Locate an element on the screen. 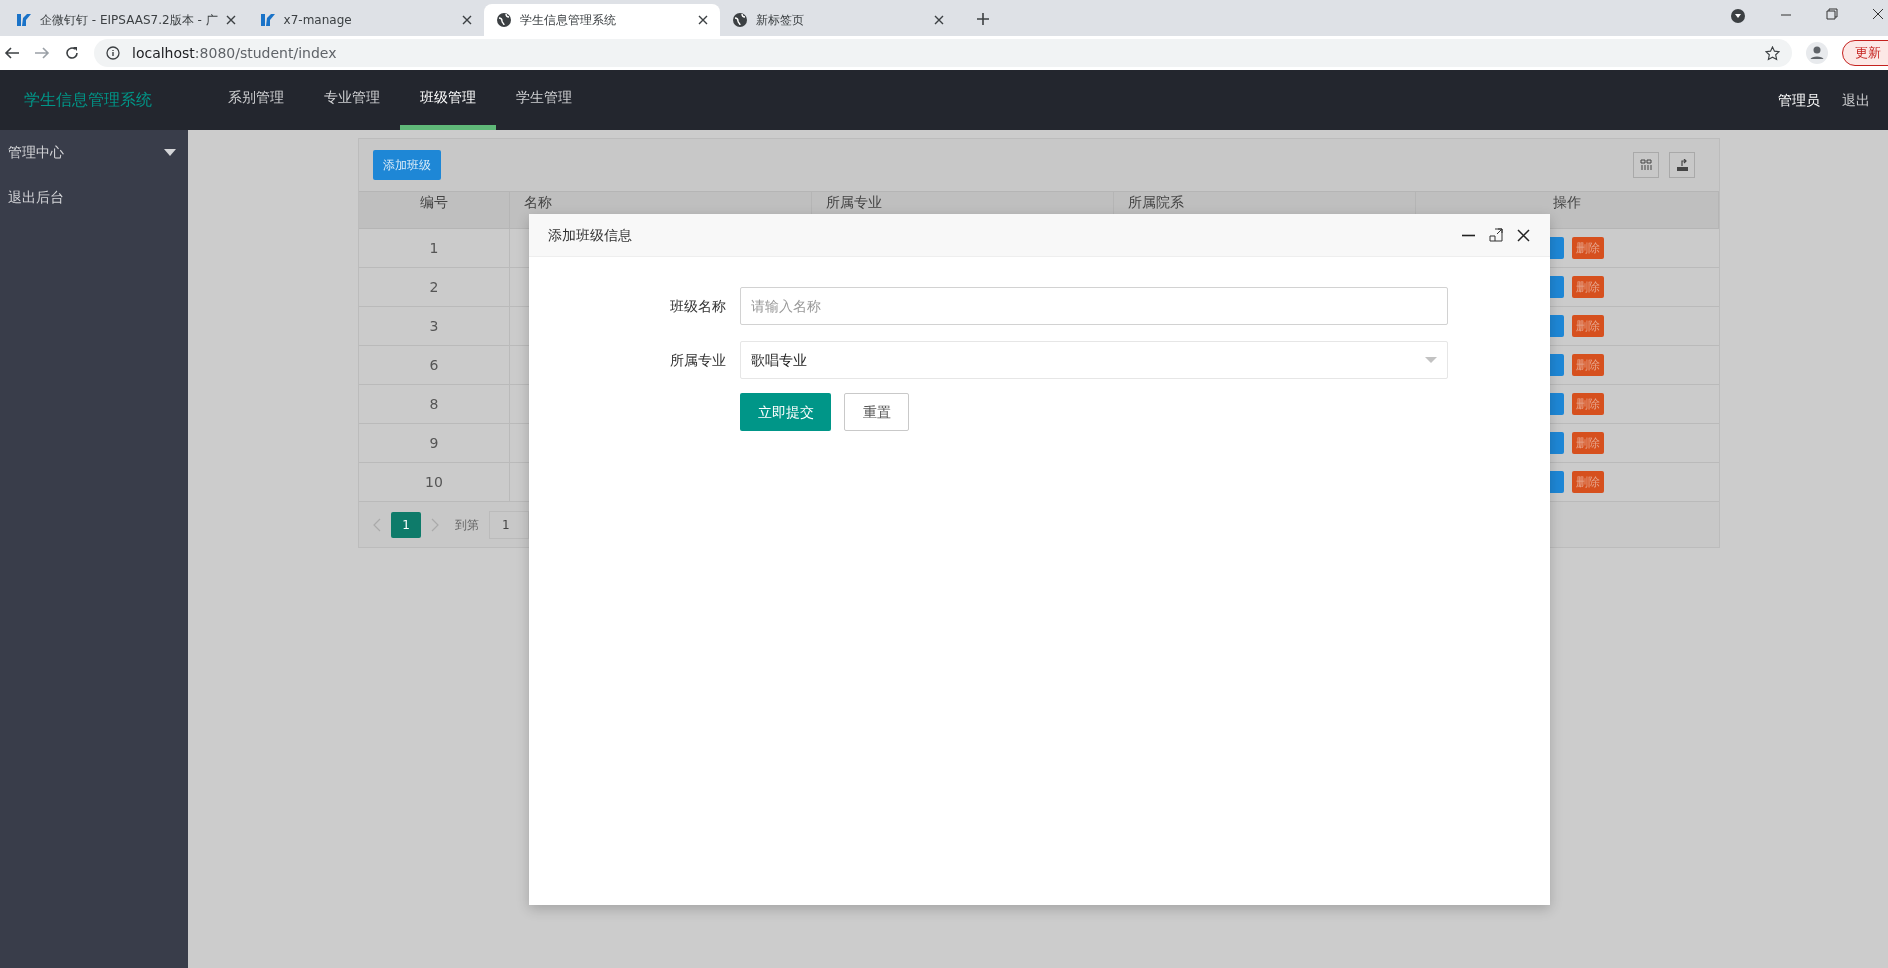  restore-icon is located at coordinates (1832, 14).